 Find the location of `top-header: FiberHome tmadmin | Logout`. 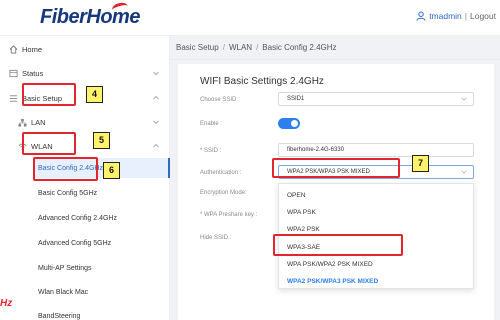

top-header: FiberHome tmadmin | Logout is located at coordinates (250, 18).